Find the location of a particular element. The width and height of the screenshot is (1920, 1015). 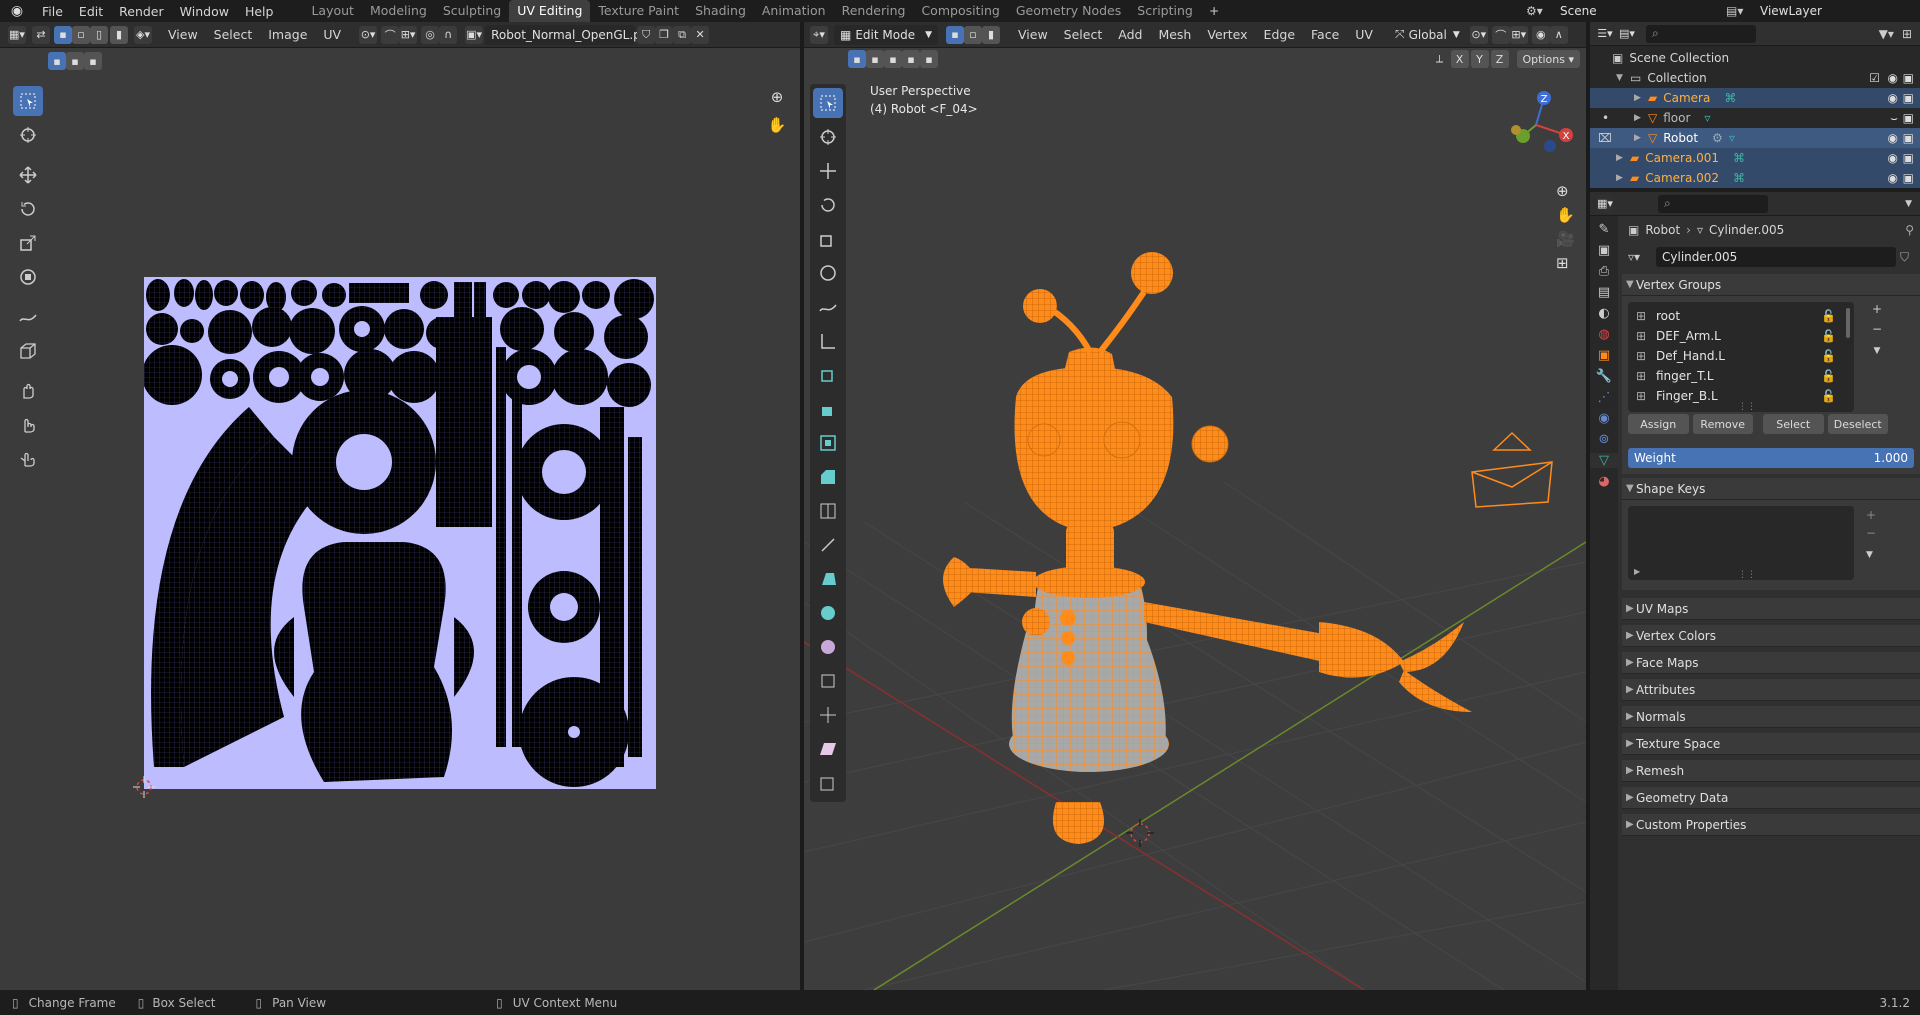

menu-render: Render is located at coordinates (141, 11).